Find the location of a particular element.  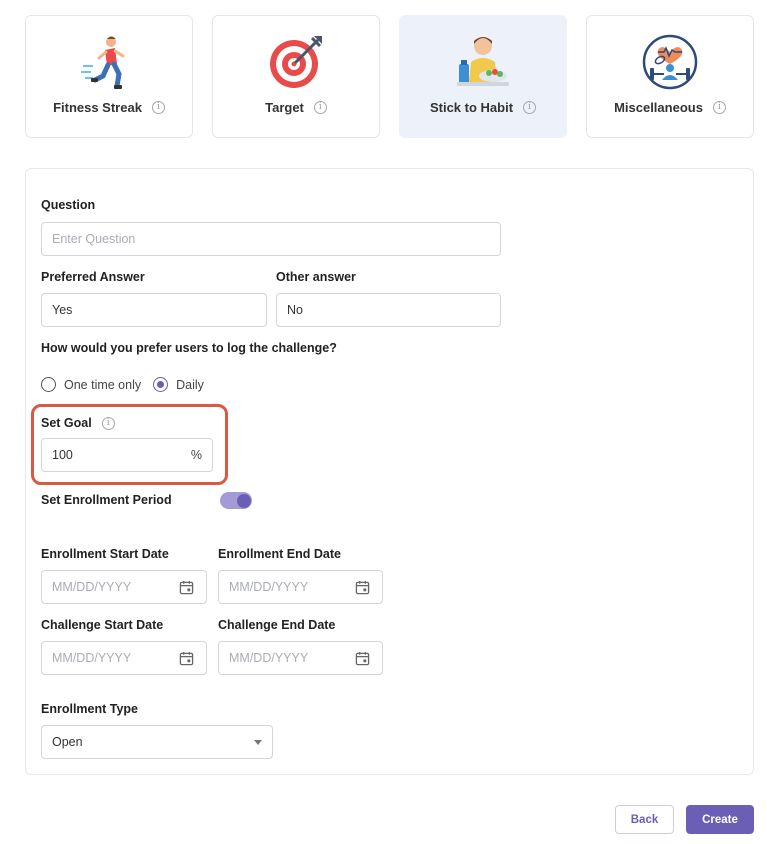

category-card-fitness-streak: Fitness Streak i is located at coordinates (109, 76).